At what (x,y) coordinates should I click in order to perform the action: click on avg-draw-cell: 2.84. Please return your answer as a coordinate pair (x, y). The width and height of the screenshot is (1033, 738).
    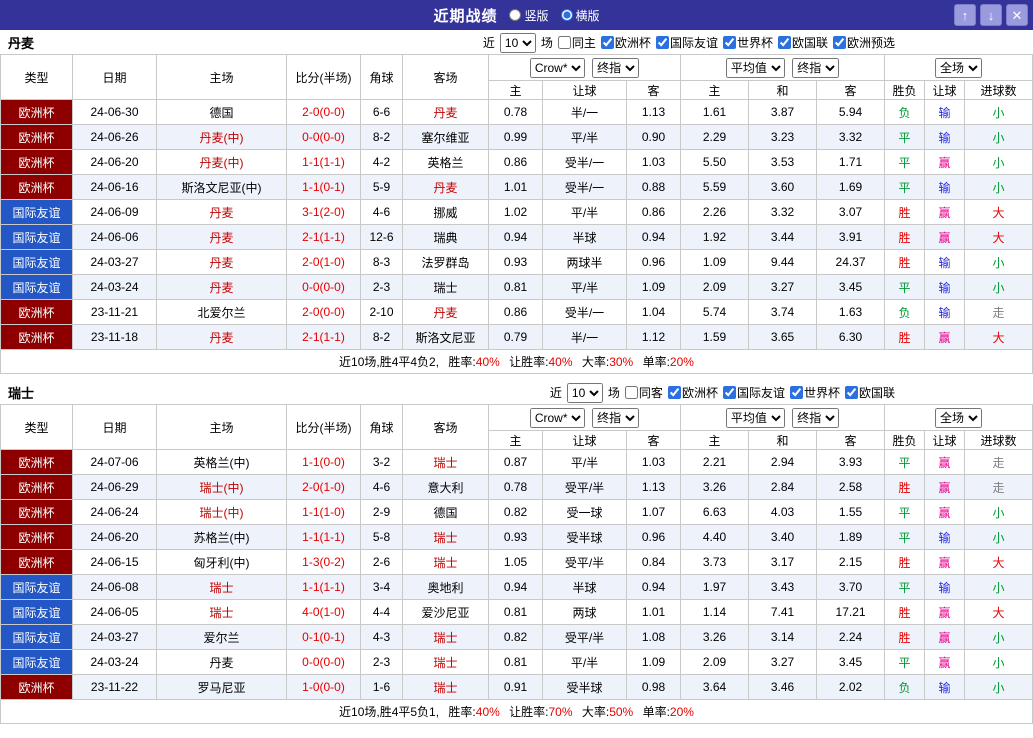
    Looking at the image, I should click on (783, 487).